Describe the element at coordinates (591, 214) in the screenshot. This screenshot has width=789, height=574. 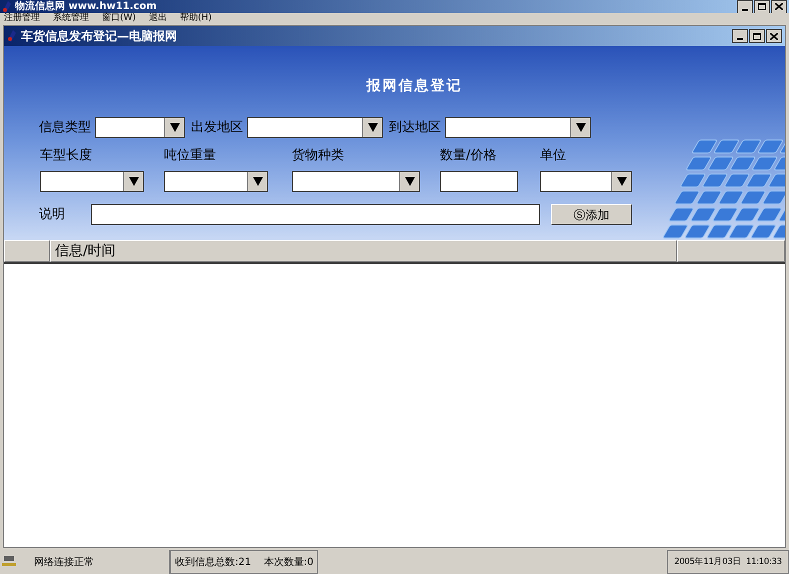
I see `add-button: Ⓢ添加` at that location.